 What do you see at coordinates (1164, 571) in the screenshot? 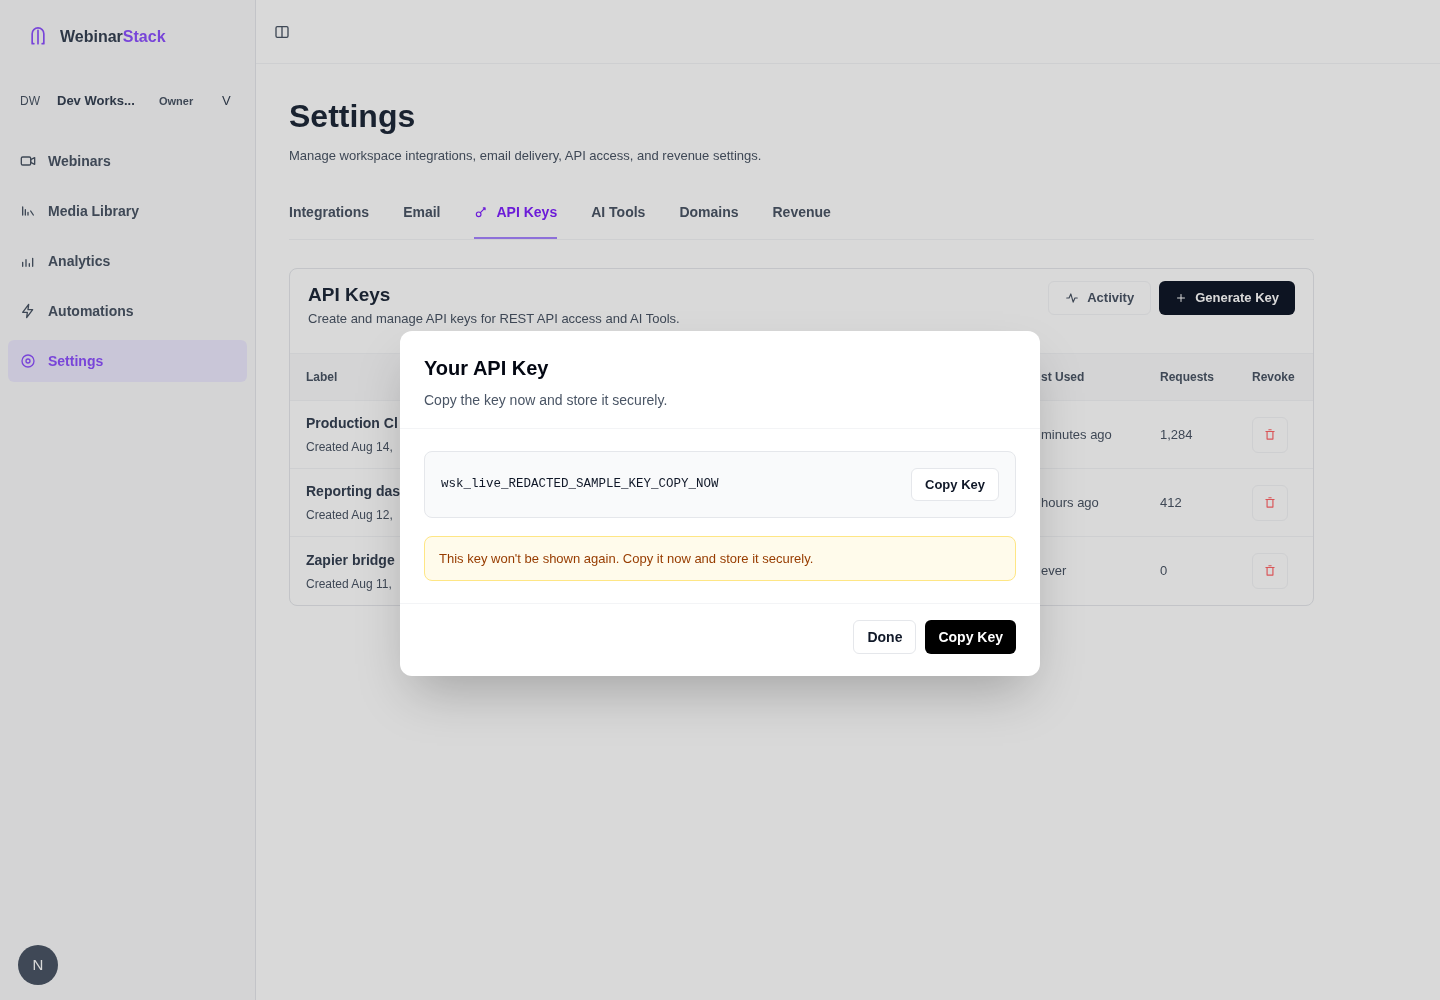
I see `requests-cell-text: 0` at bounding box center [1164, 571].